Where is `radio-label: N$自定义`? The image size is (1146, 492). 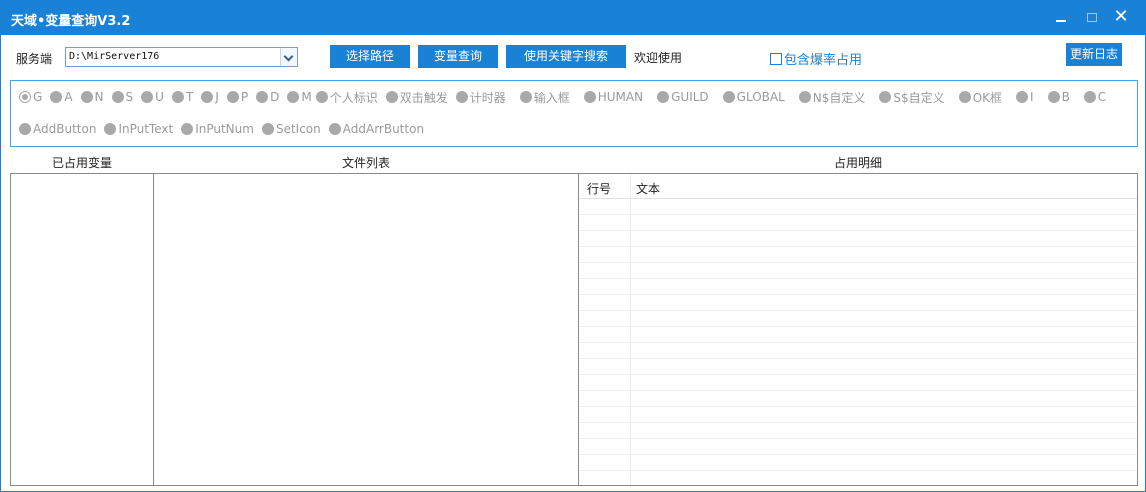 radio-label: N$自定义 is located at coordinates (839, 97).